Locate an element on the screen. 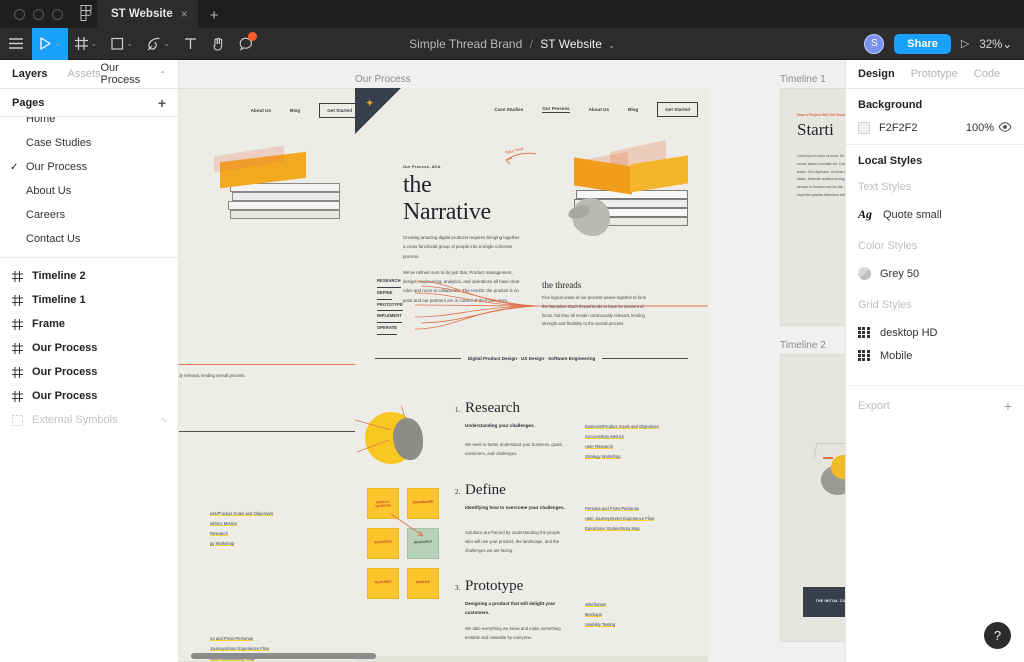  site-nav-cta-button: Get Started is located at coordinates (677, 109).